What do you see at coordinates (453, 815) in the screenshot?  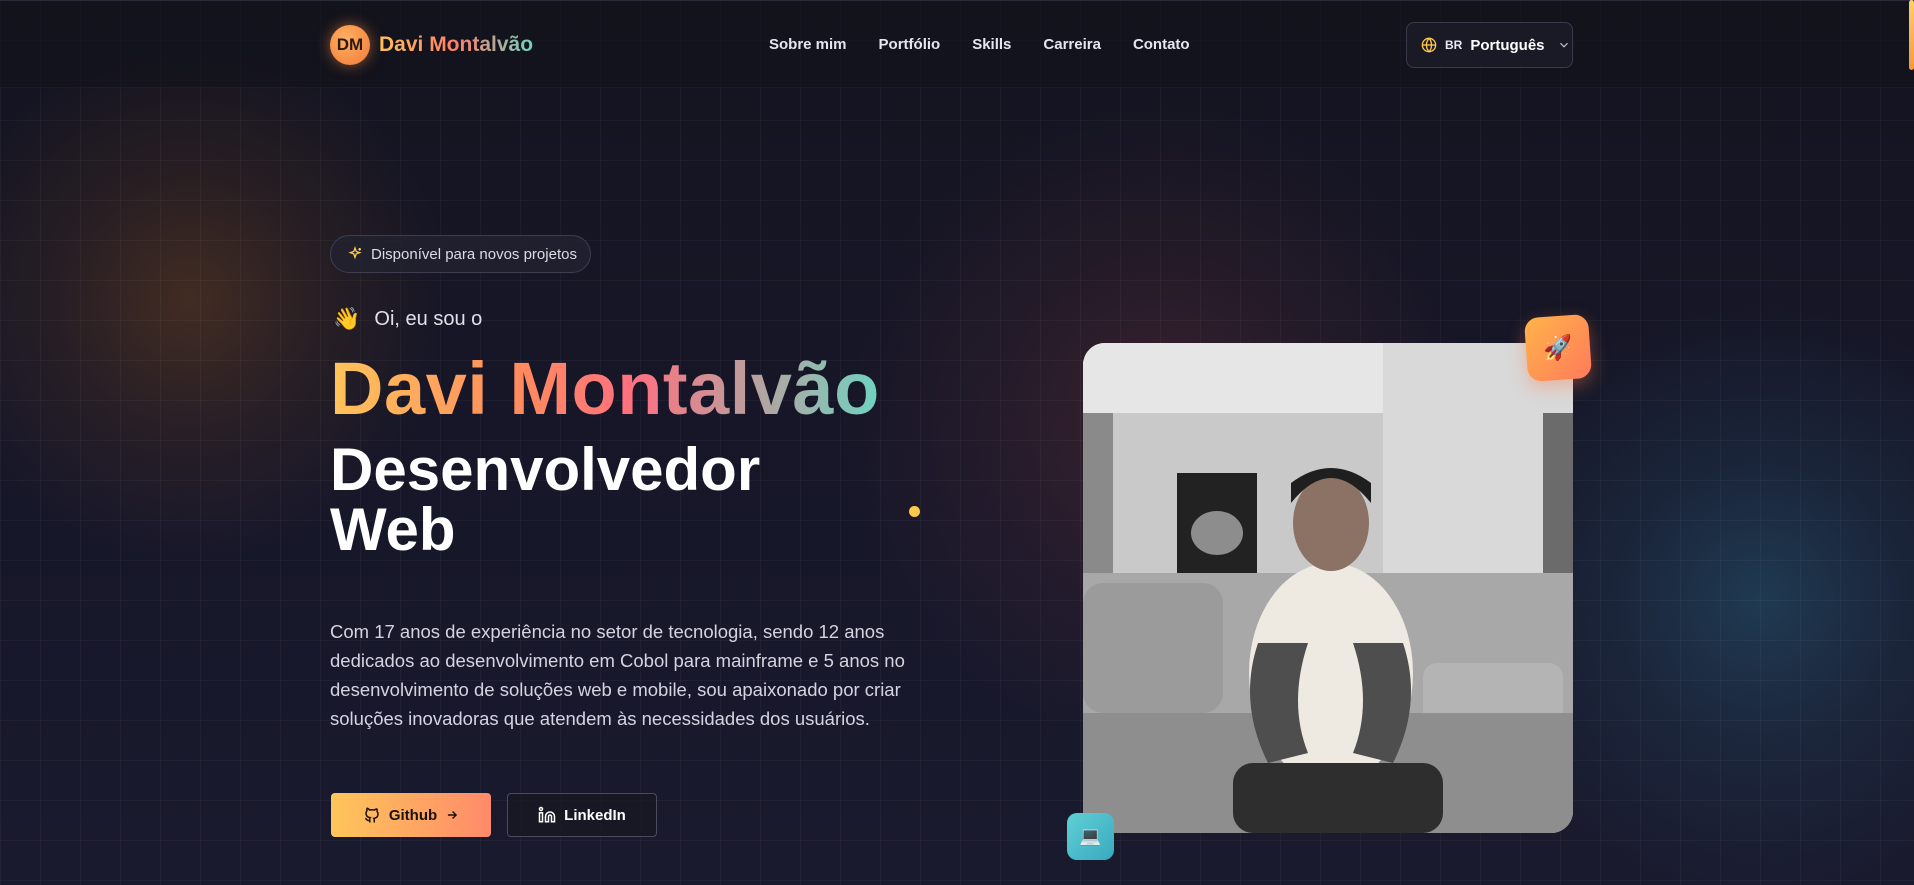 I see `arrow-right-icon` at bounding box center [453, 815].